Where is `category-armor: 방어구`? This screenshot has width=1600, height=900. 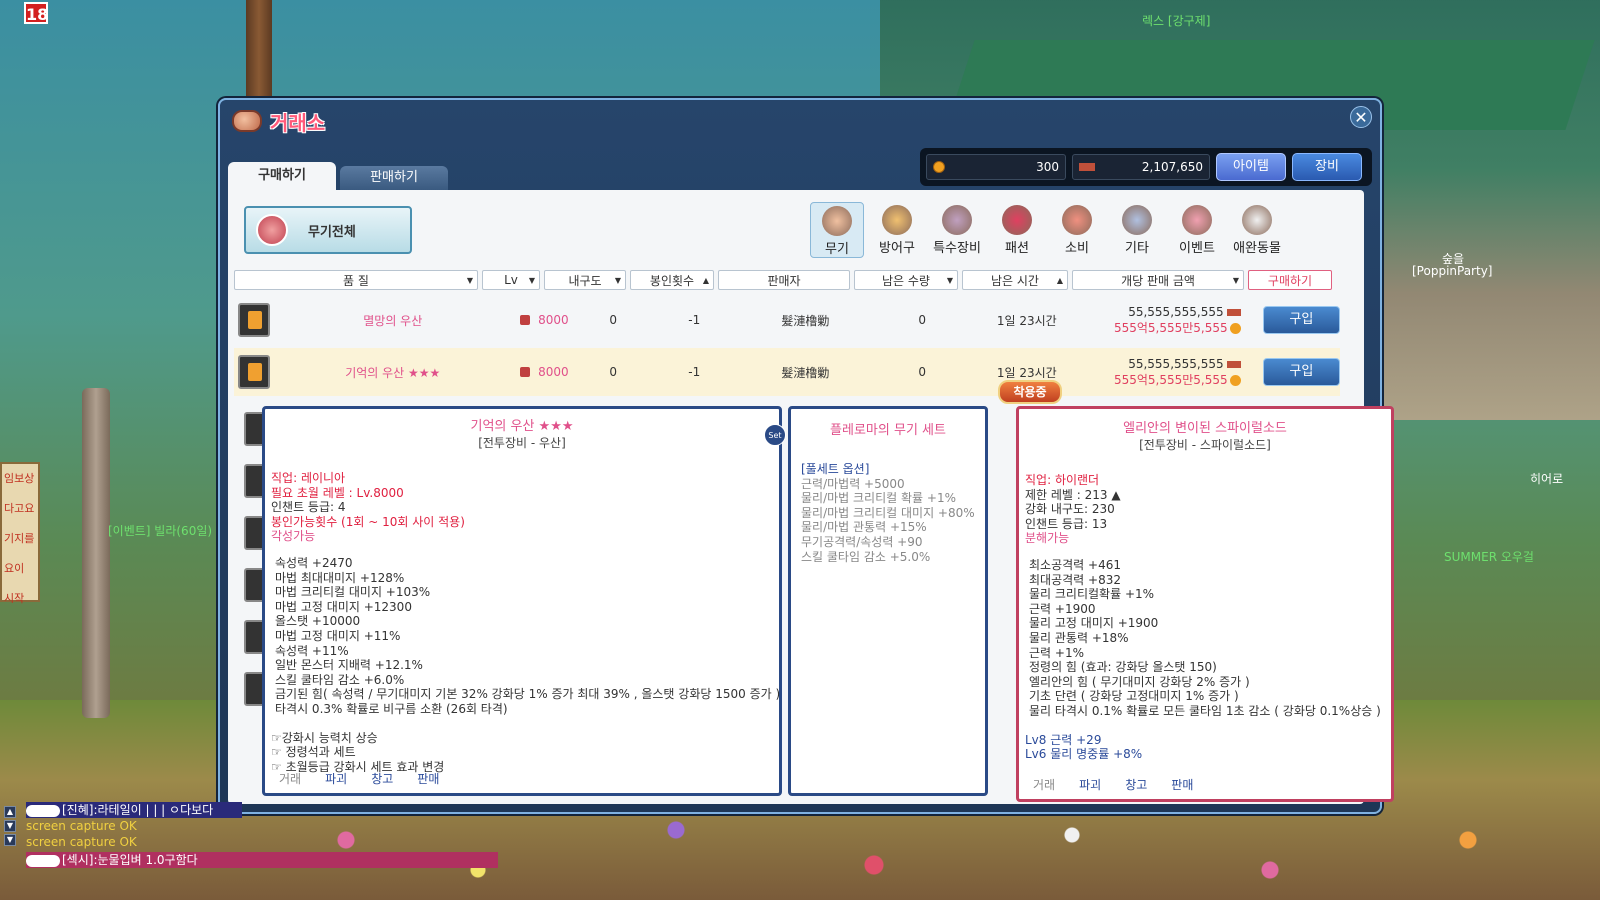 category-armor: 방어구 is located at coordinates (897, 230).